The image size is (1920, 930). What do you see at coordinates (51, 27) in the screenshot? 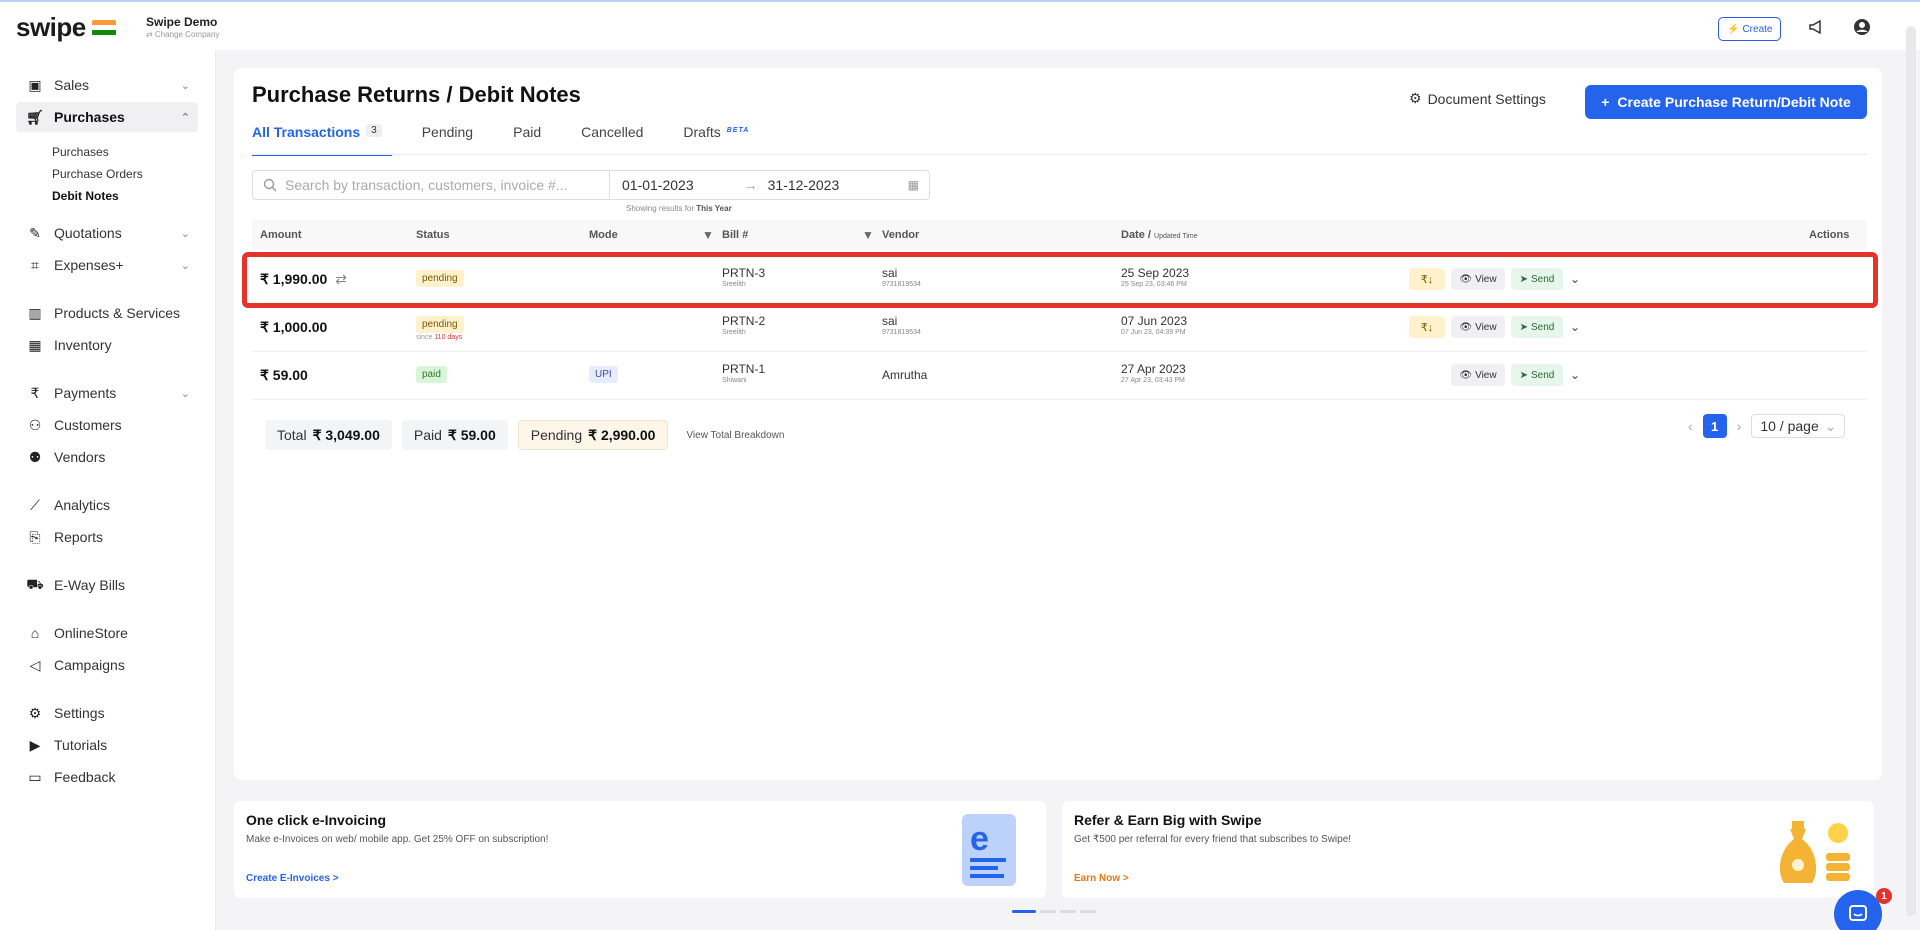
I see `logo-text: swipe` at bounding box center [51, 27].